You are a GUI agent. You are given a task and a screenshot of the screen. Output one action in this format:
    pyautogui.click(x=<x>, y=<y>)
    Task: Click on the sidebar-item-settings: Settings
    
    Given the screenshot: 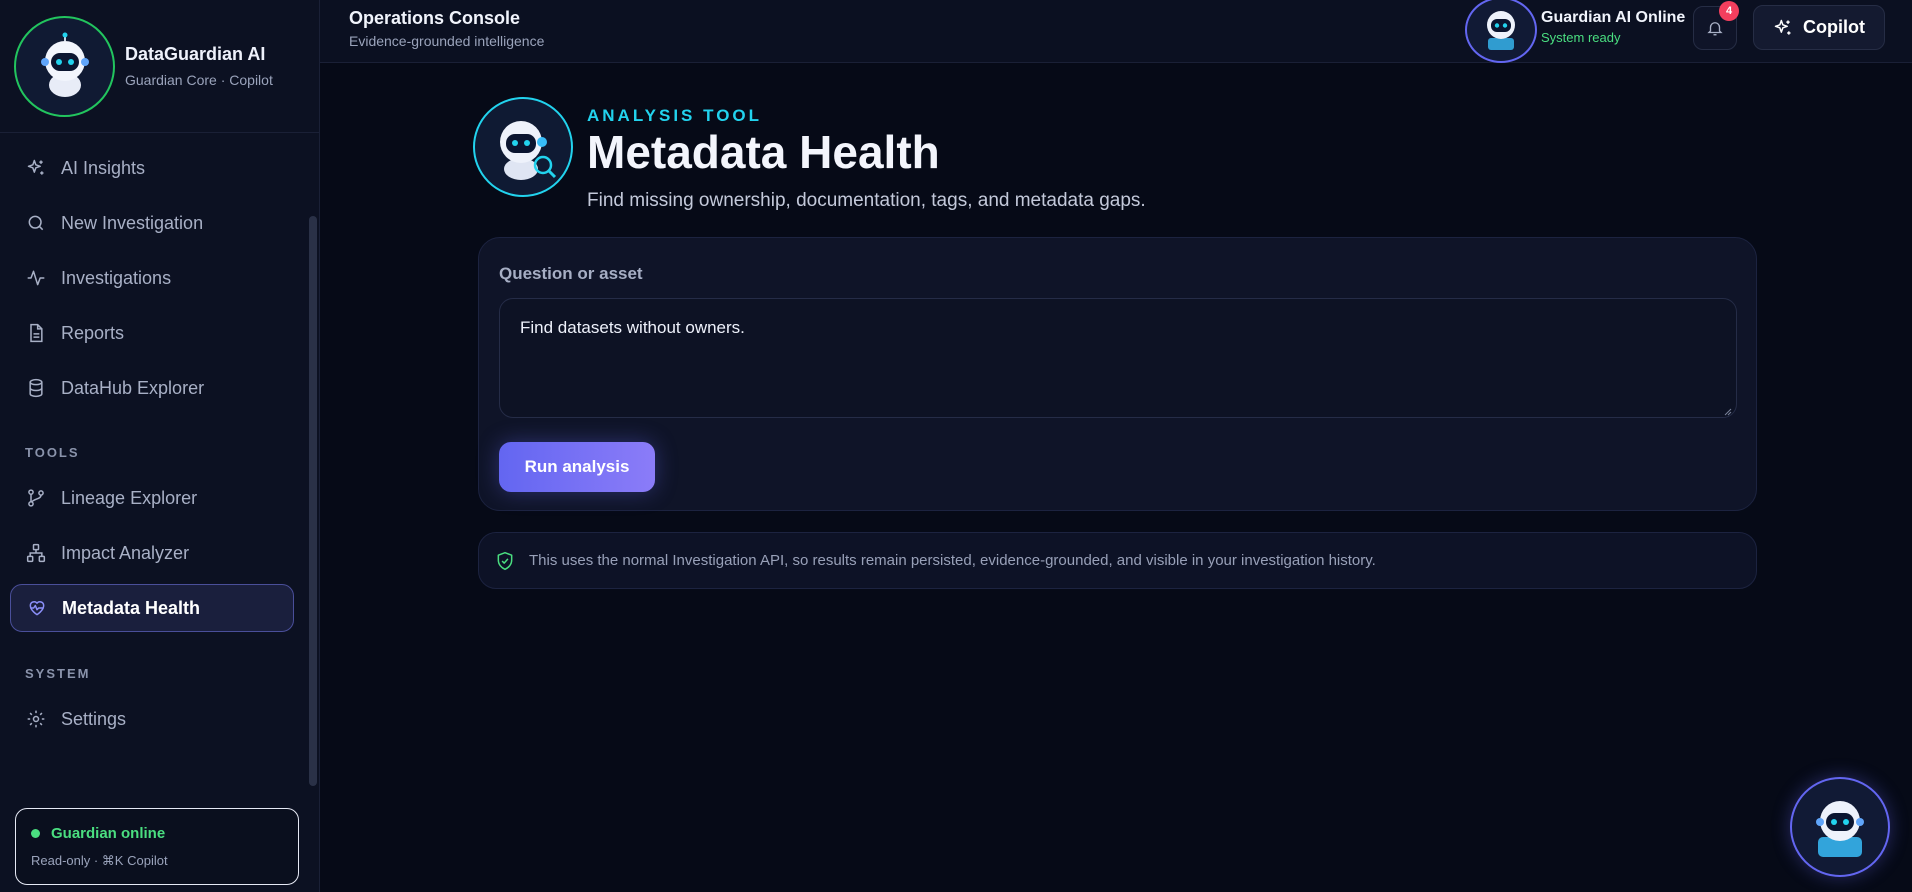 What is the action you would take?
    pyautogui.click(x=152, y=719)
    